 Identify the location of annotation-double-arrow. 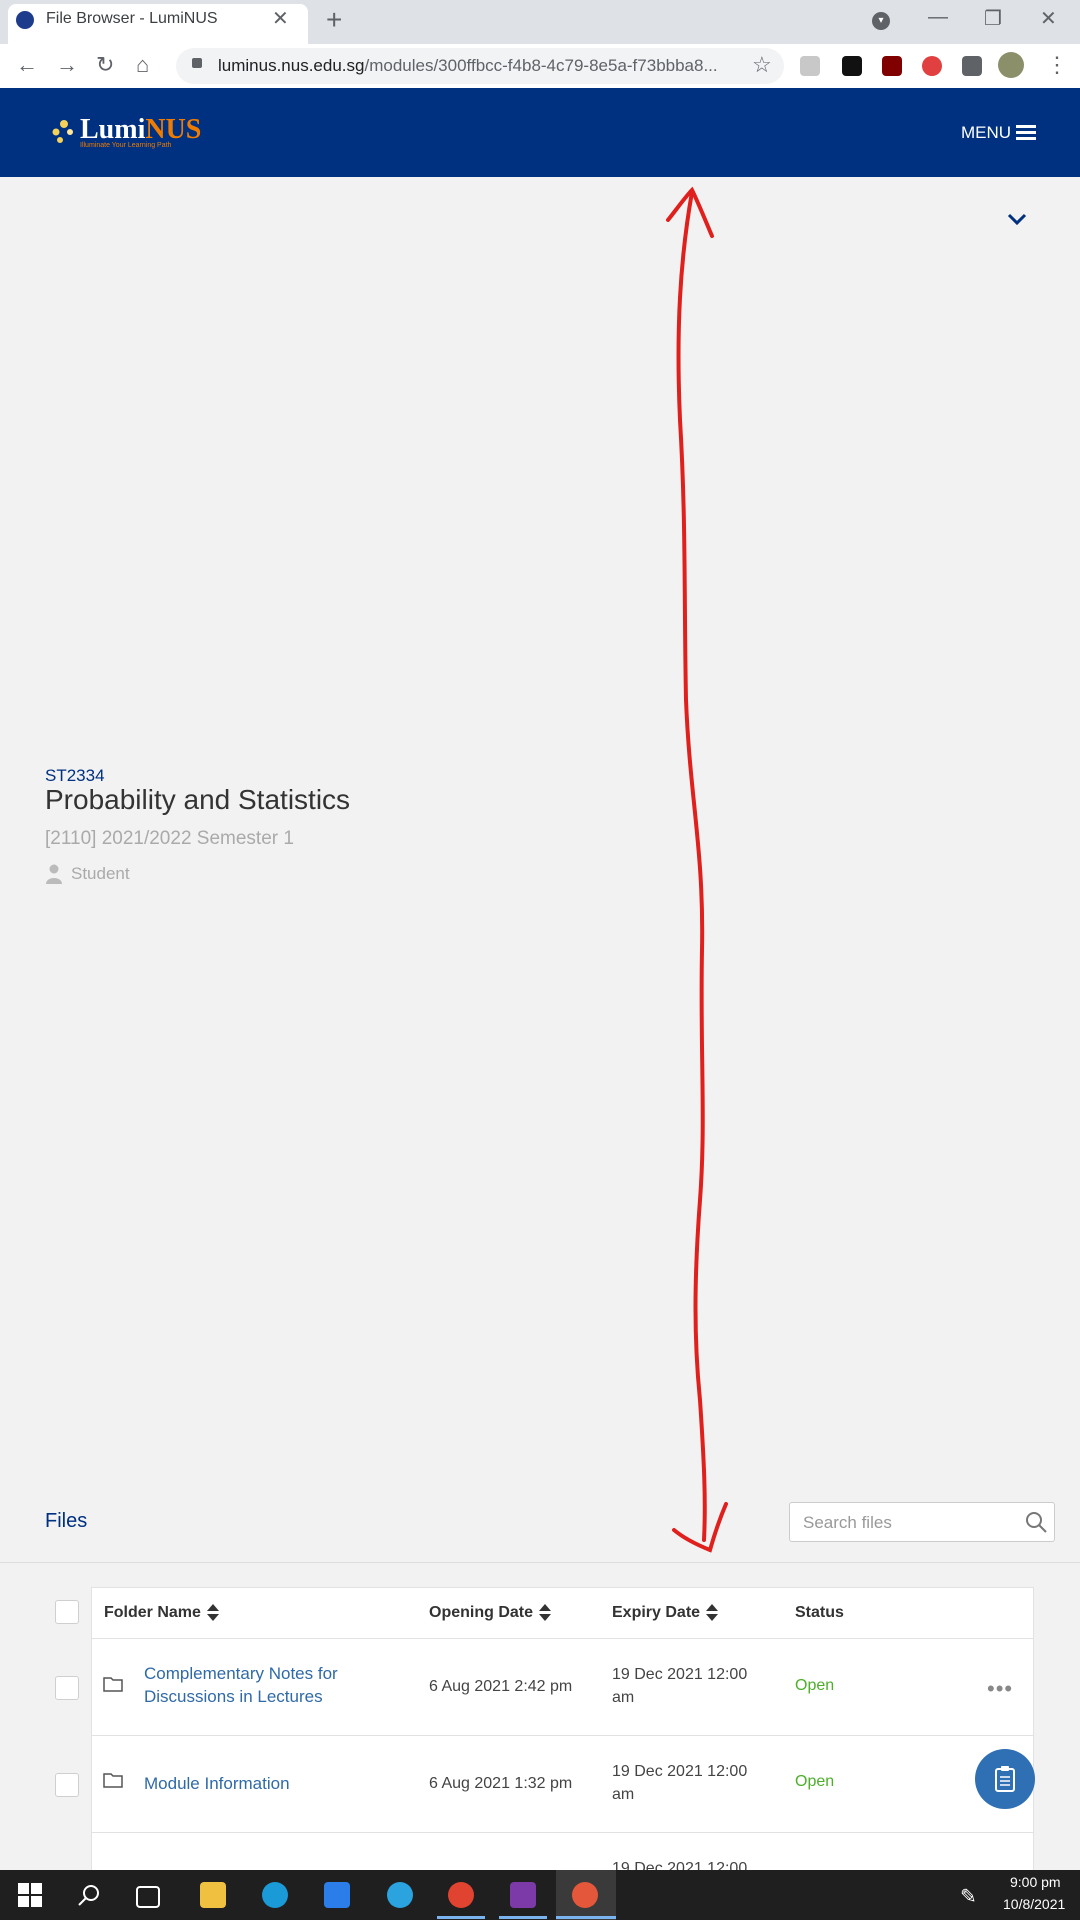
(697, 869).